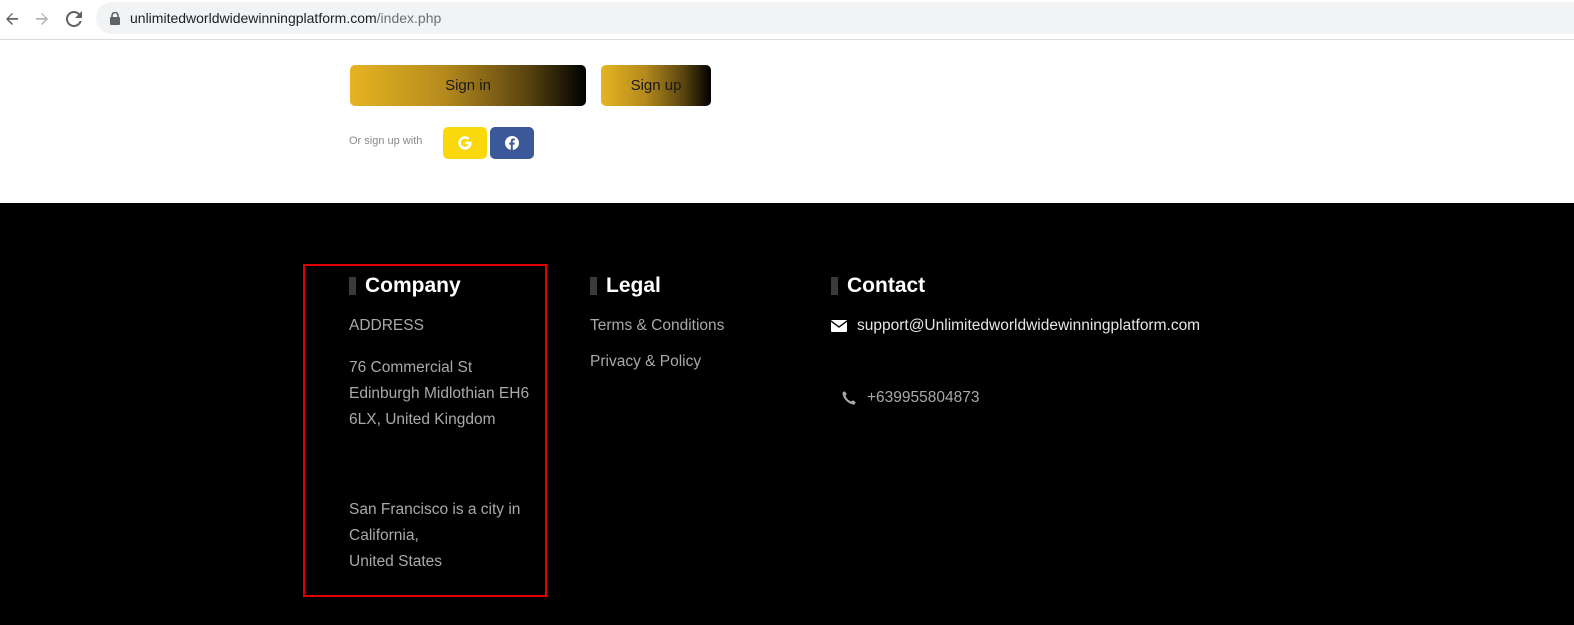 This screenshot has height=625, width=1574. I want to click on url-path: /index.php, so click(409, 18).